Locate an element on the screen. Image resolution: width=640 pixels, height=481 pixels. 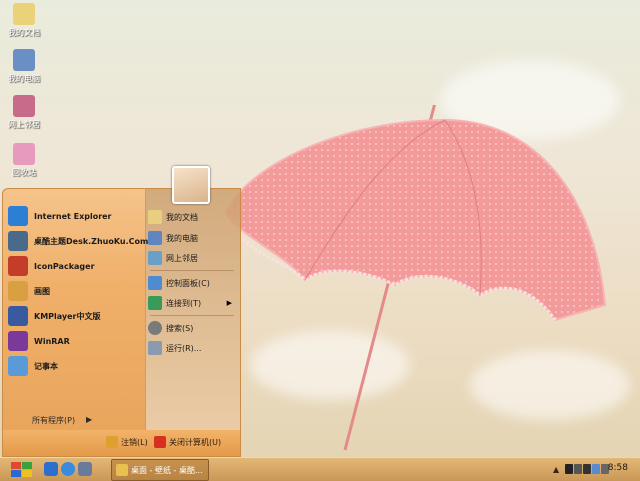
program-notepad: 记事本 is located at coordinates (75, 366).